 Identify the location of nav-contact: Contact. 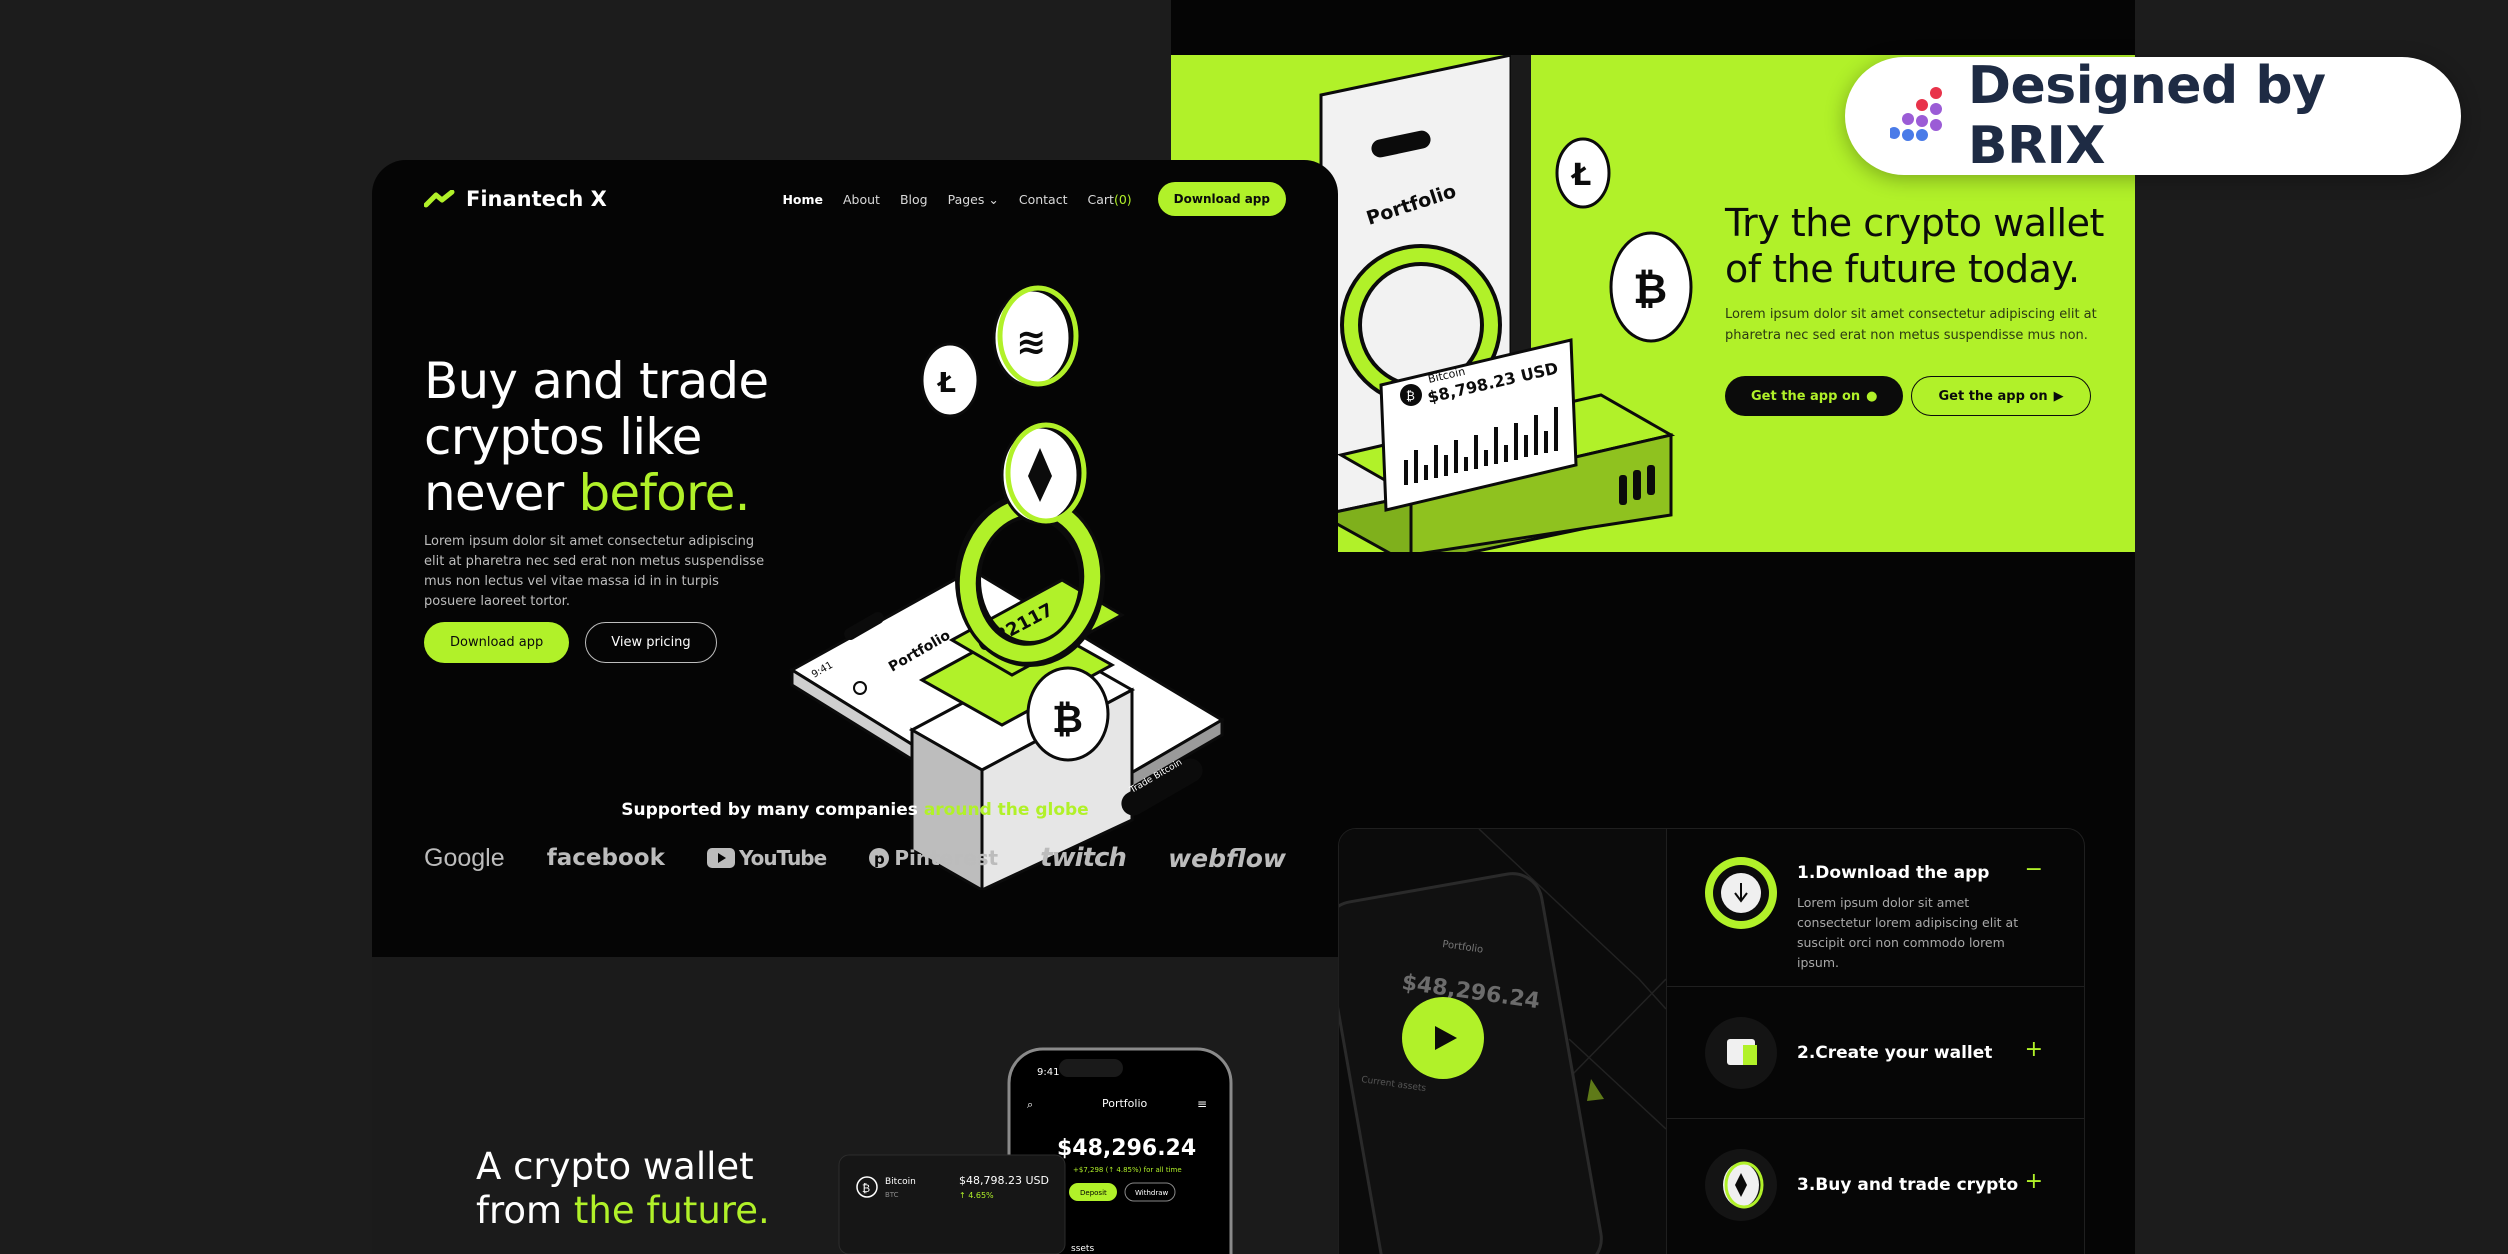
(1043, 199).